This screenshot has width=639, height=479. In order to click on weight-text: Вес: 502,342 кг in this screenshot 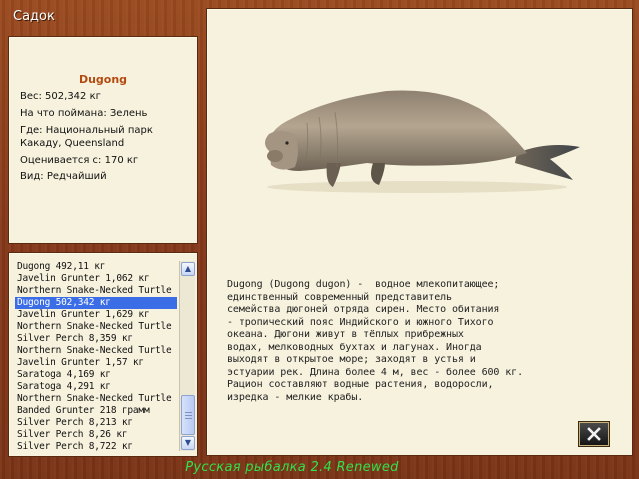, I will do `click(60, 96)`.